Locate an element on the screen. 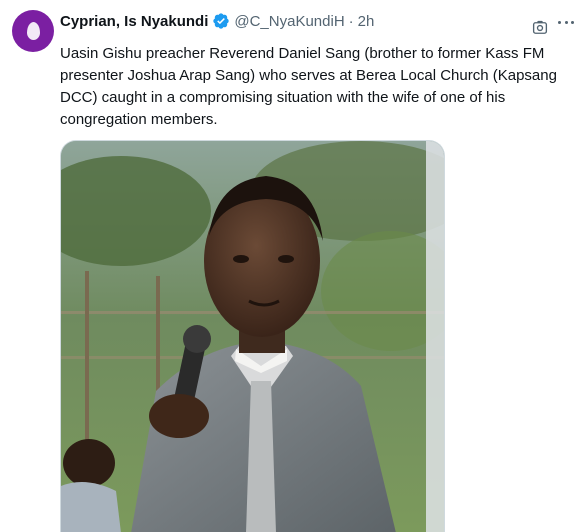 This screenshot has height=532, width=574. timestamp: 2h is located at coordinates (366, 21).